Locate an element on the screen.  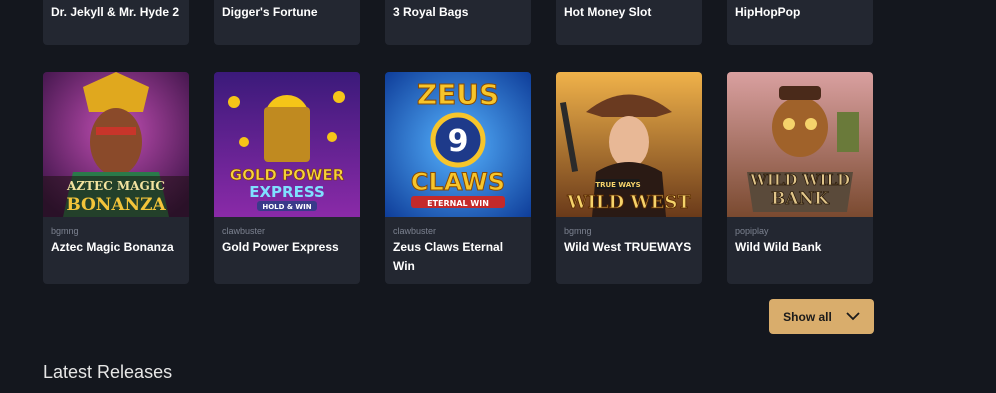
game-card: Hot Money Slot is located at coordinates (629, 22).